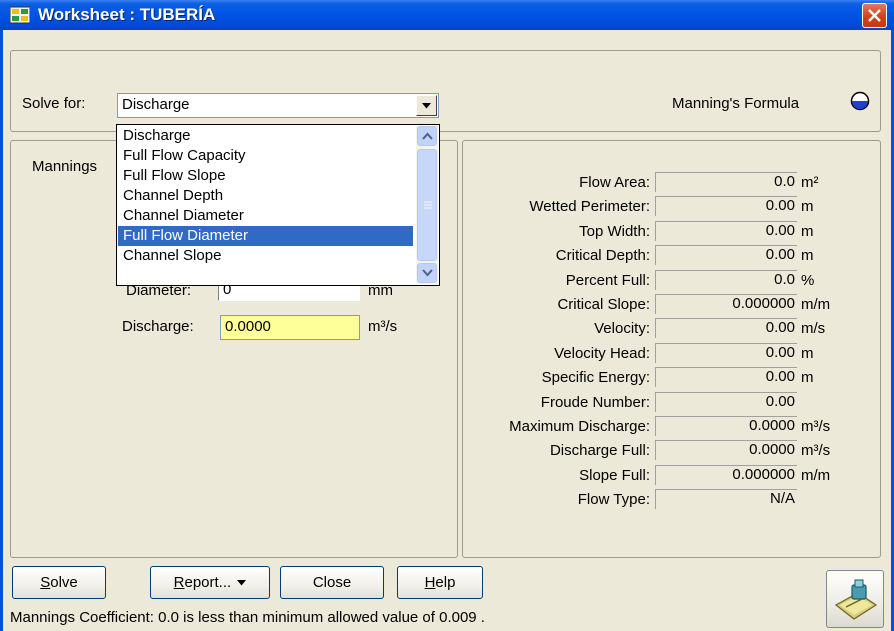 Image resolution: width=894 pixels, height=631 pixels. I want to click on dropdown-arrow-icon, so click(242, 583).